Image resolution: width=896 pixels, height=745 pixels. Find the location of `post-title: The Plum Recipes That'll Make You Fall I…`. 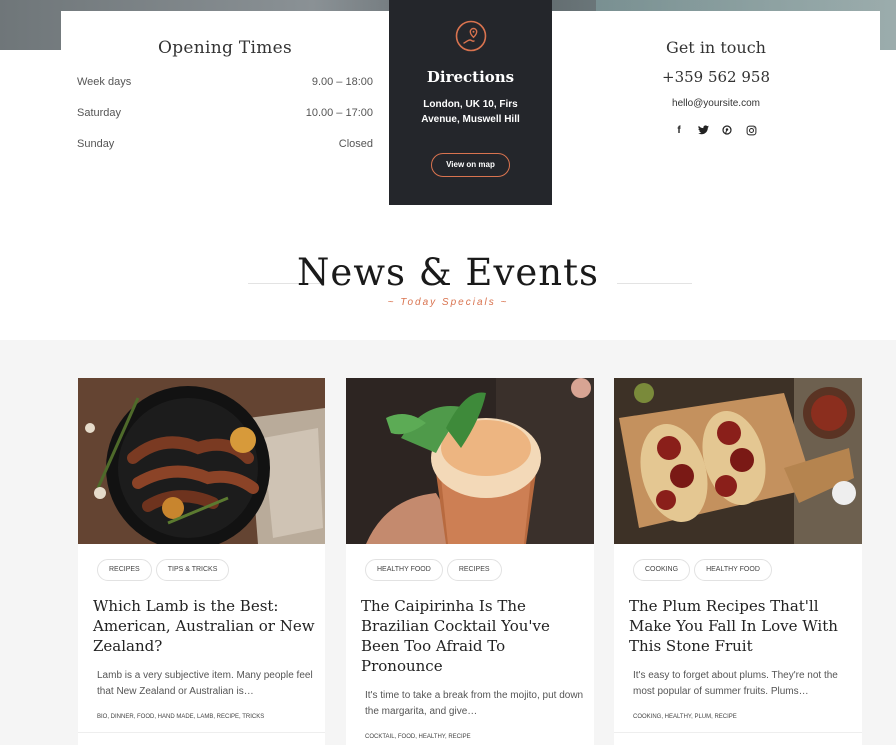

post-title: The Plum Recipes That'll Make You Fall I… is located at coordinates (741, 626).